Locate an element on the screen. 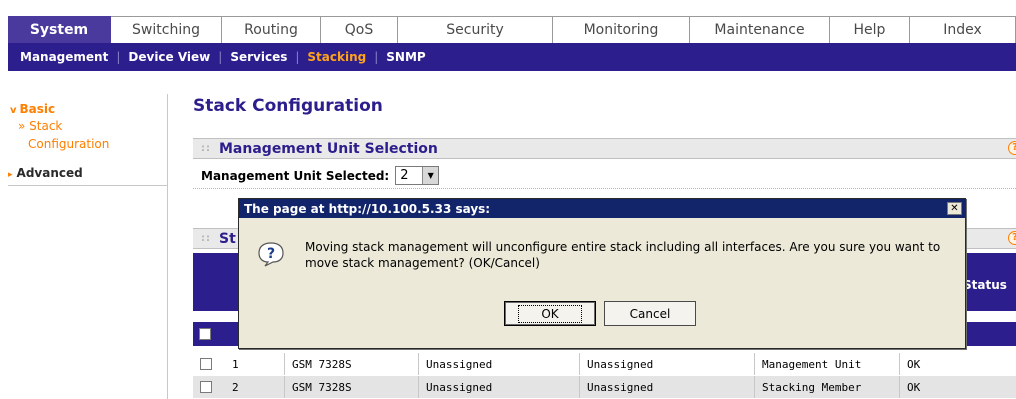  management-unit-row: Management Unit Selected: 2 ▼ is located at coordinates (604, 176).